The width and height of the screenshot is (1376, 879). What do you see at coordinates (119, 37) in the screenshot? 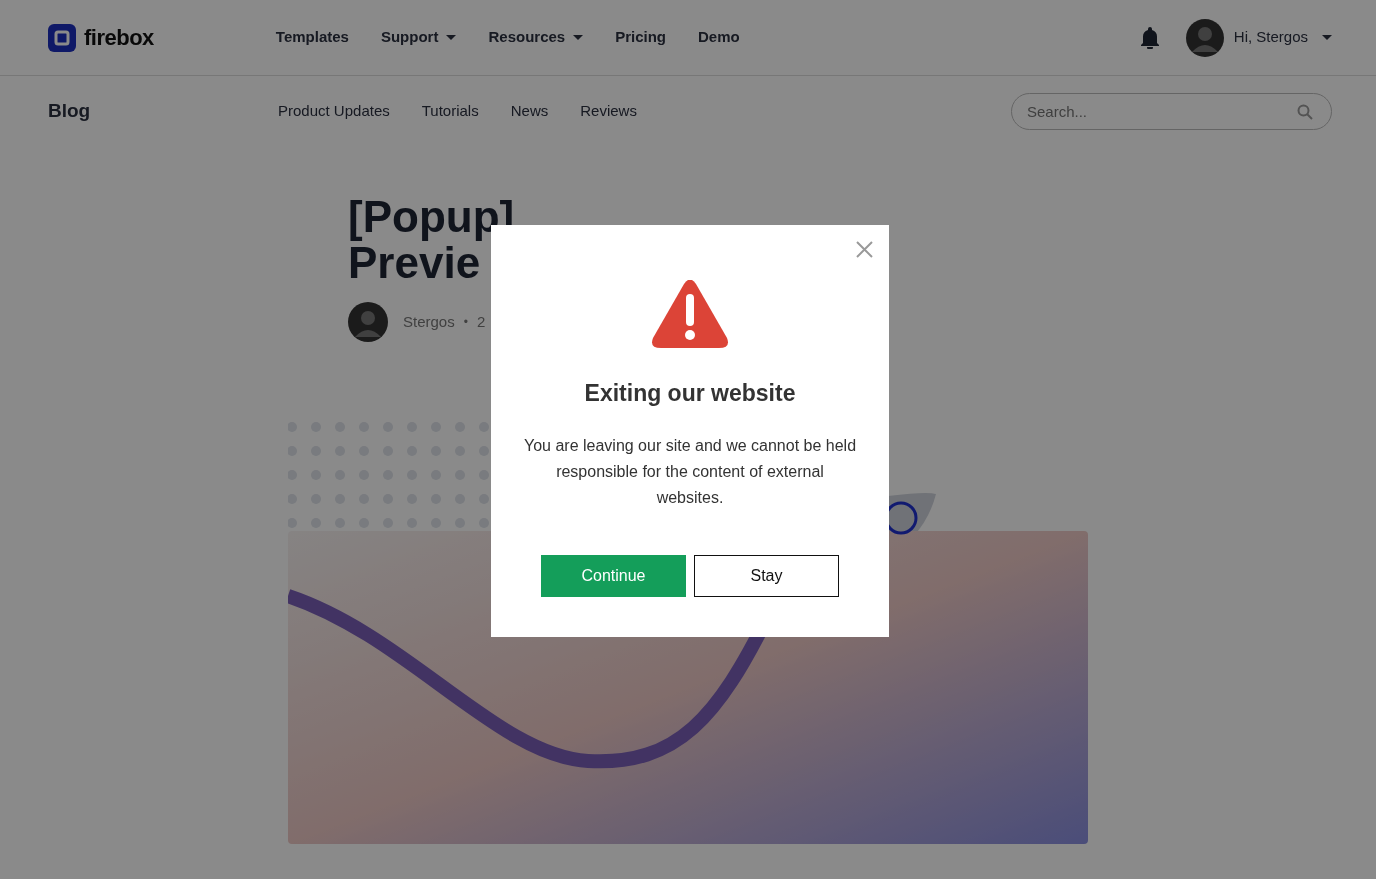
I see `logo-text: firebox` at bounding box center [119, 37].